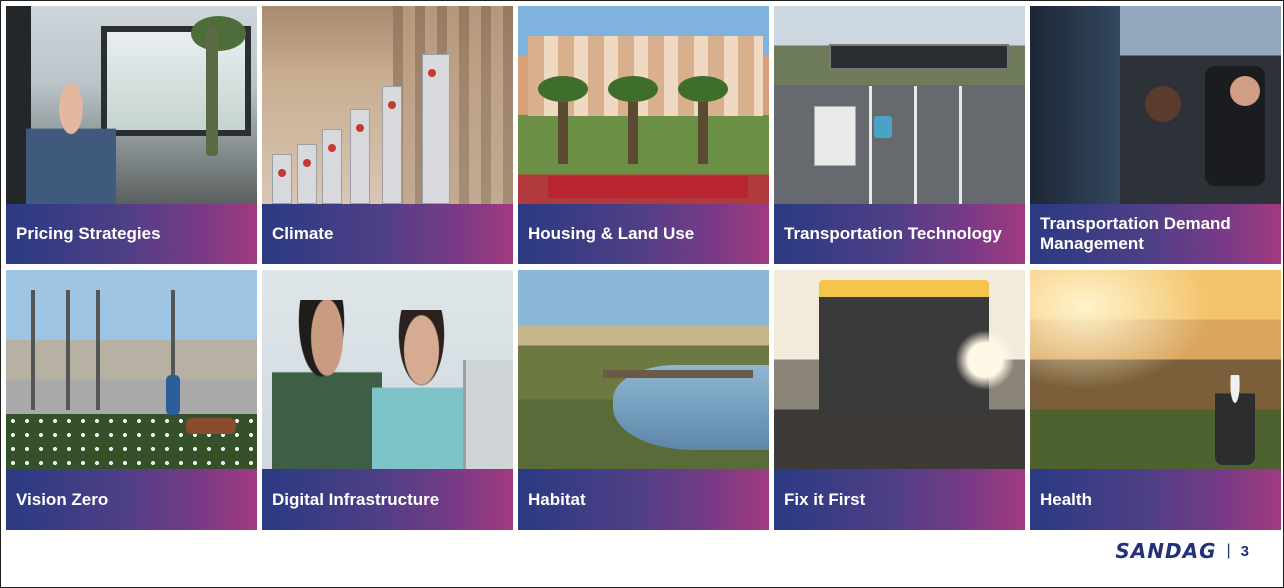  Describe the element at coordinates (899, 369) in the screenshot. I see `fix-it-first-photo` at that location.